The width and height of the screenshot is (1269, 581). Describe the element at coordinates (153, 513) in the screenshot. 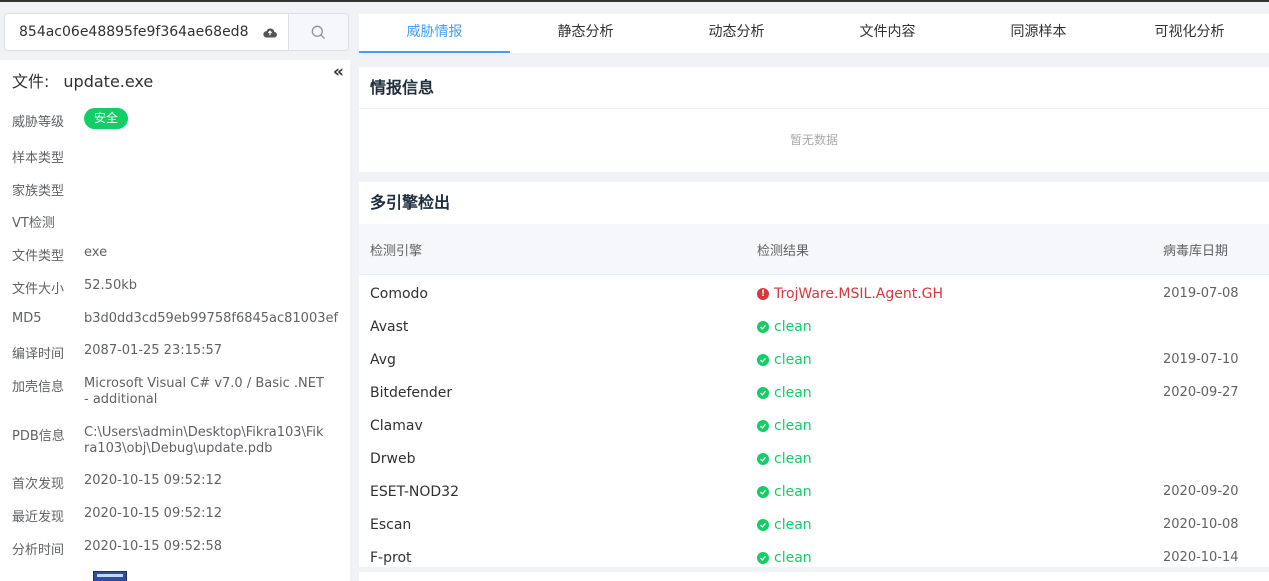

I see `field-value: 2020-10-15 09:52:12` at that location.